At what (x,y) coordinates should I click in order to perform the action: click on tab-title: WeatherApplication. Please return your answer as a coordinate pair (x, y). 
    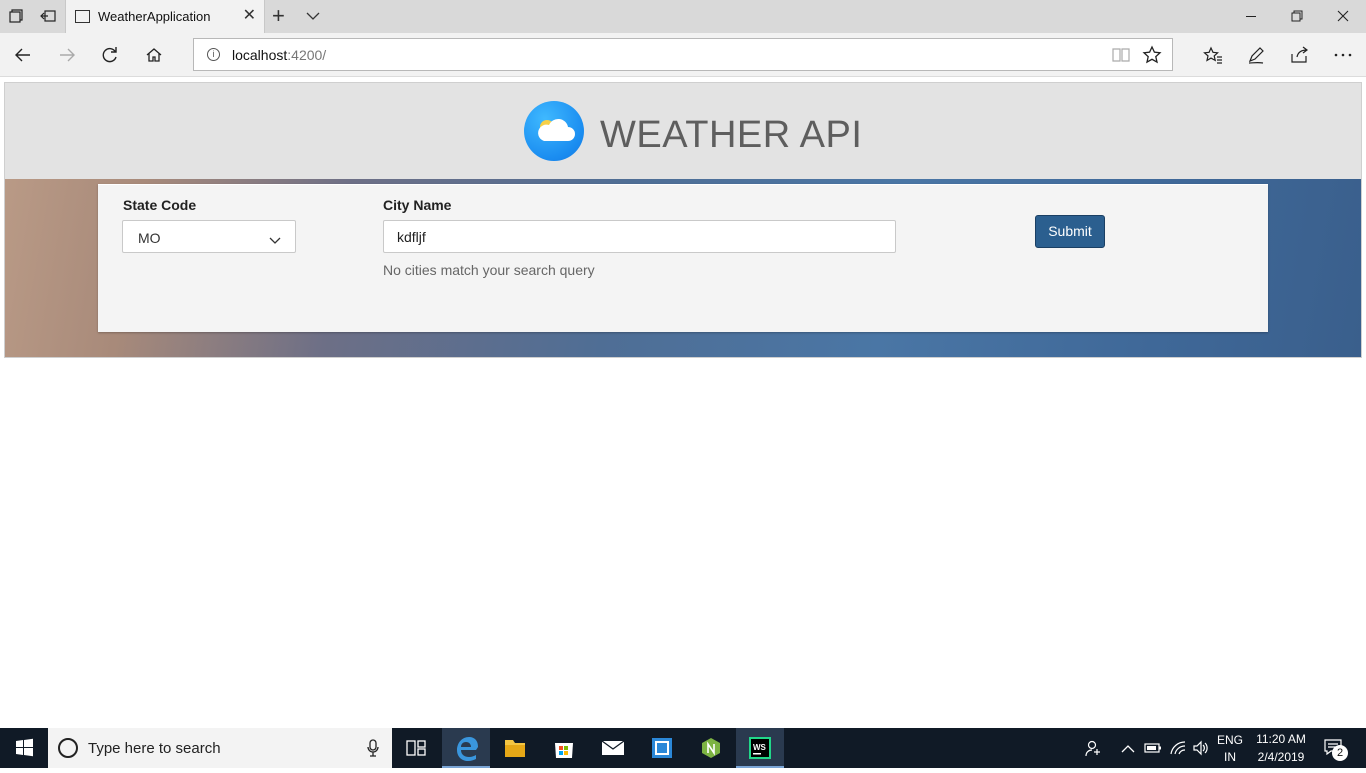
    Looking at the image, I should click on (154, 16).